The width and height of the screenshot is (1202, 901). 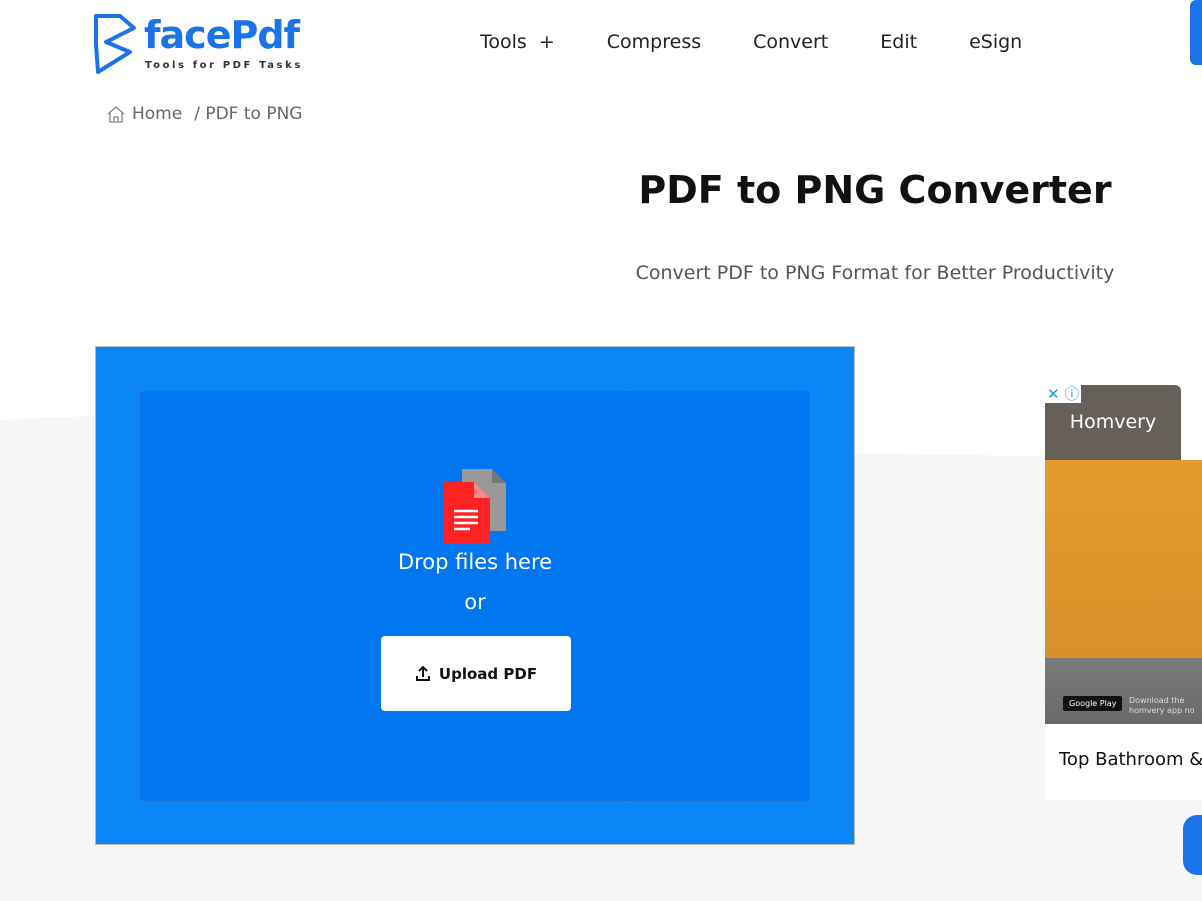 What do you see at coordinates (222, 35) in the screenshot?
I see `logo-name: facePdf` at bounding box center [222, 35].